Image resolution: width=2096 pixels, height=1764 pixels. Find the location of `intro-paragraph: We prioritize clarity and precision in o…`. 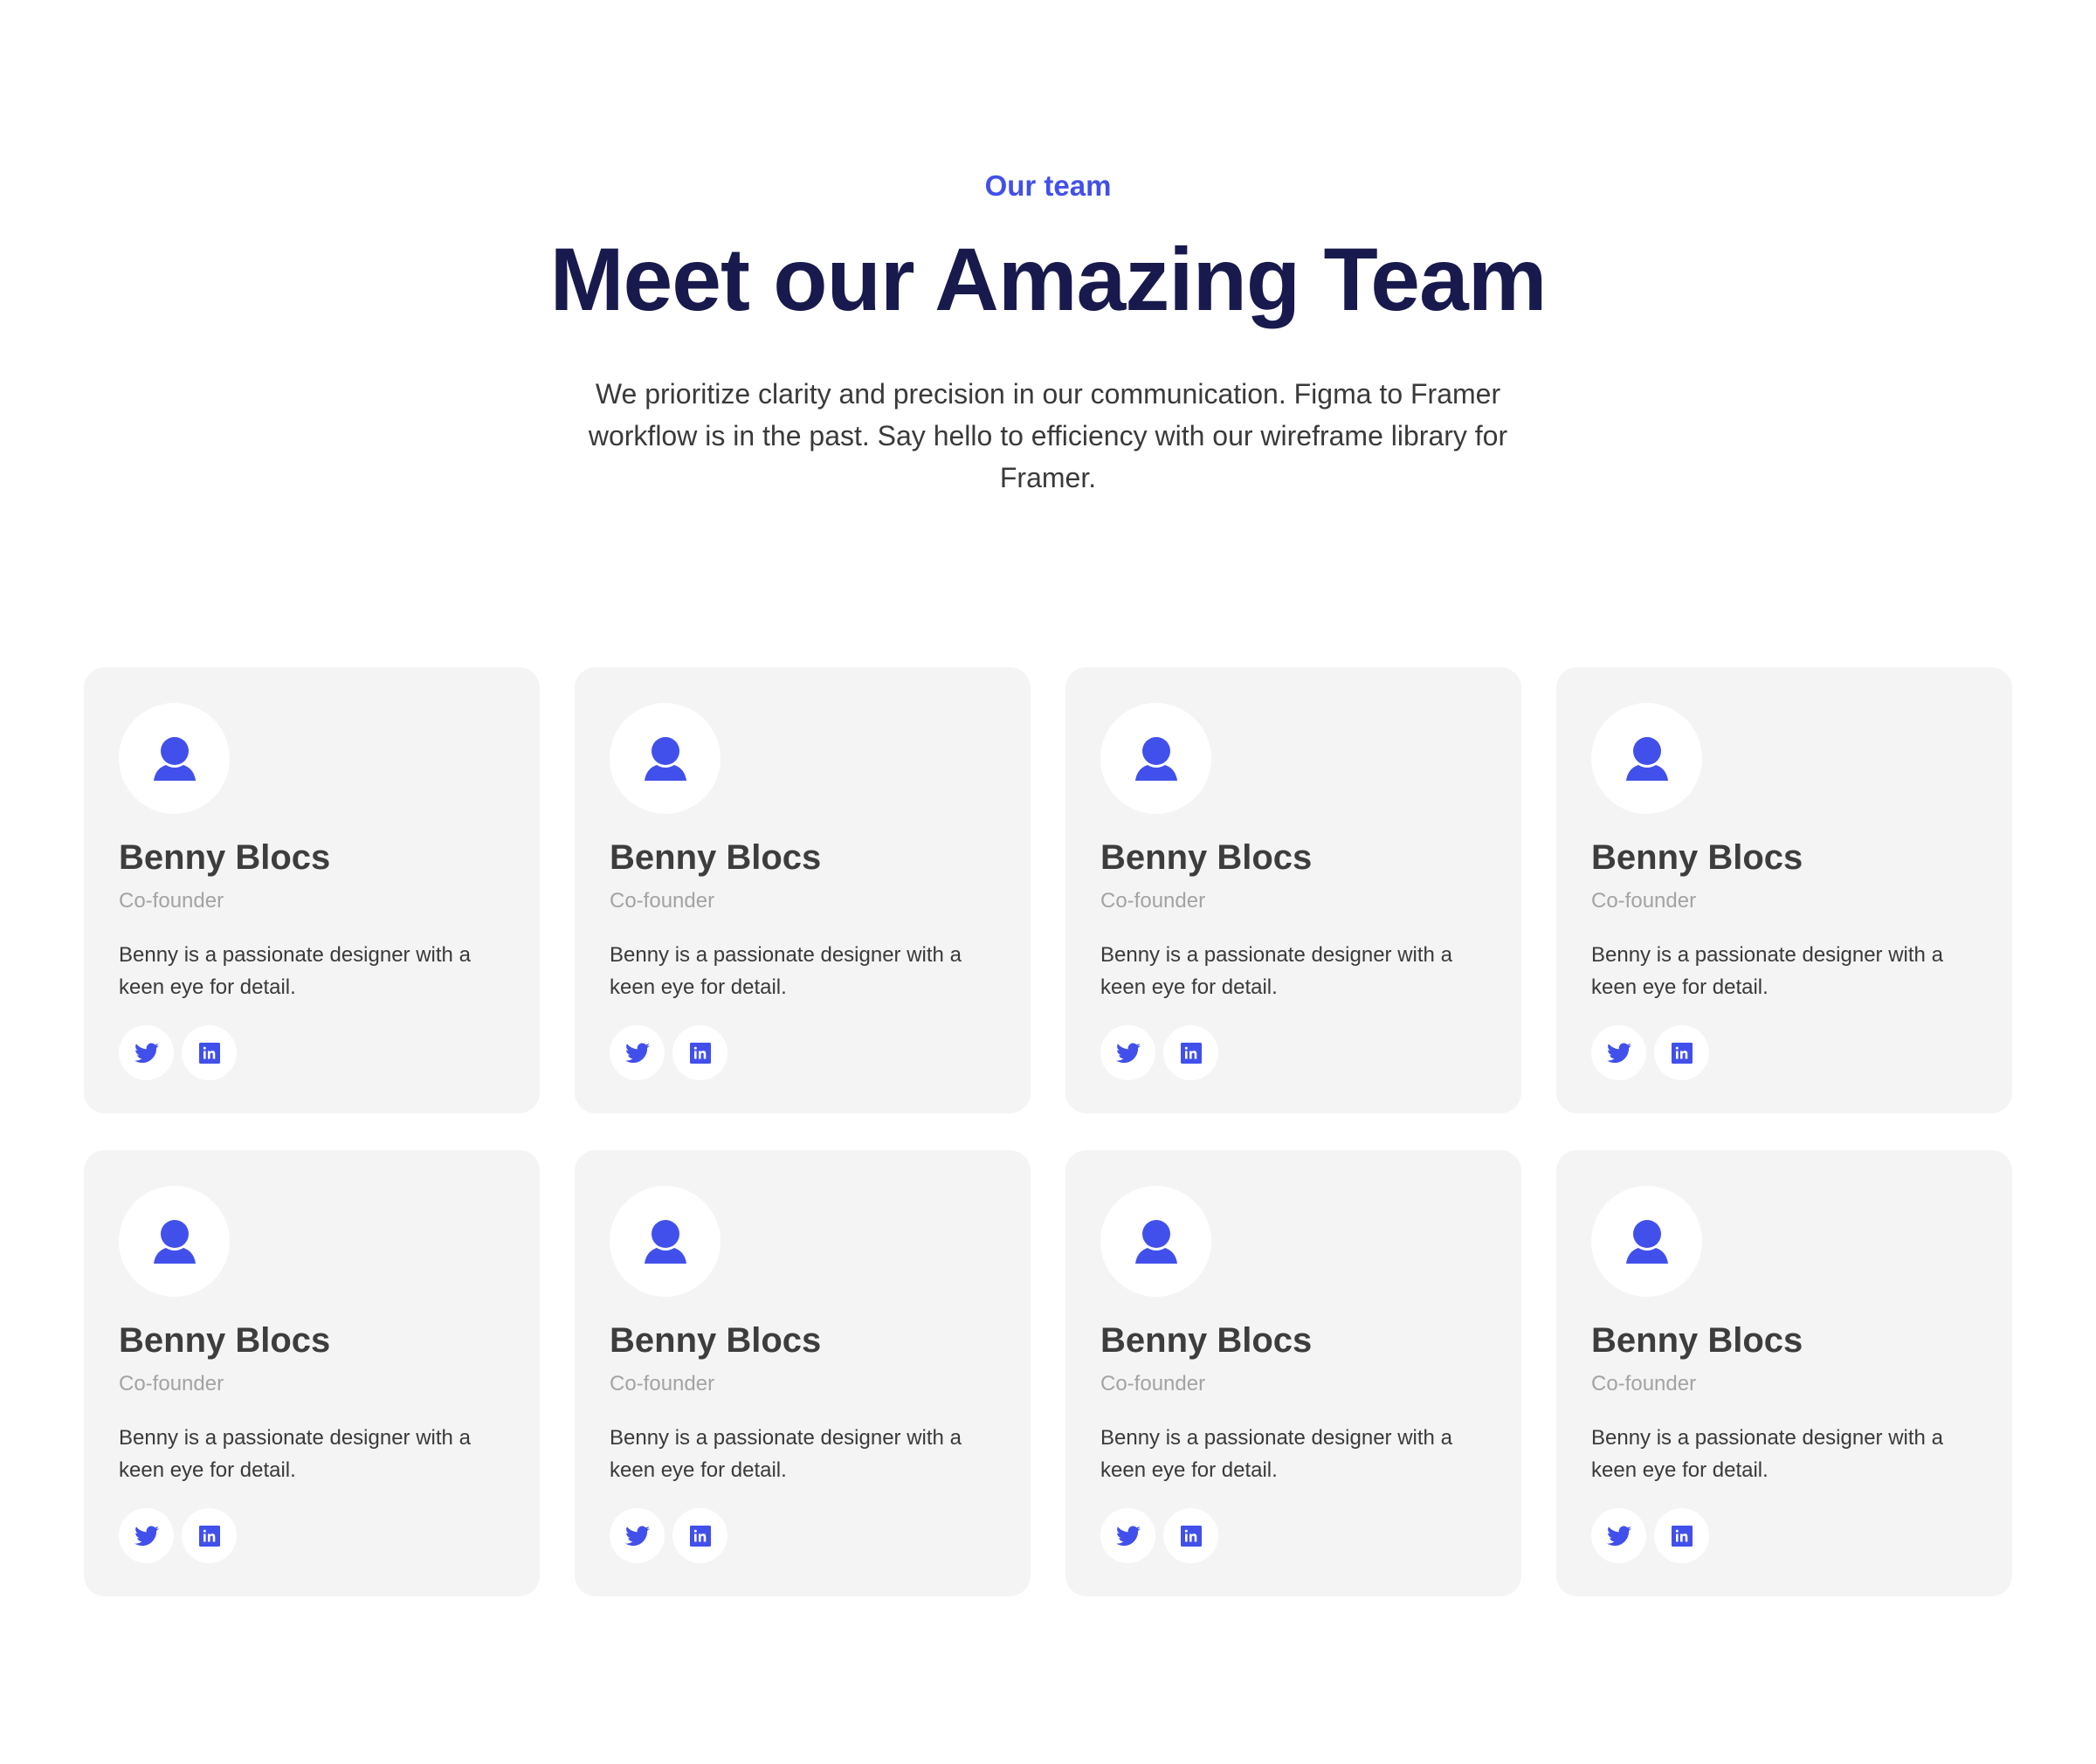

intro-paragraph: We prioritize clarity and precision in o… is located at coordinates (1048, 435).